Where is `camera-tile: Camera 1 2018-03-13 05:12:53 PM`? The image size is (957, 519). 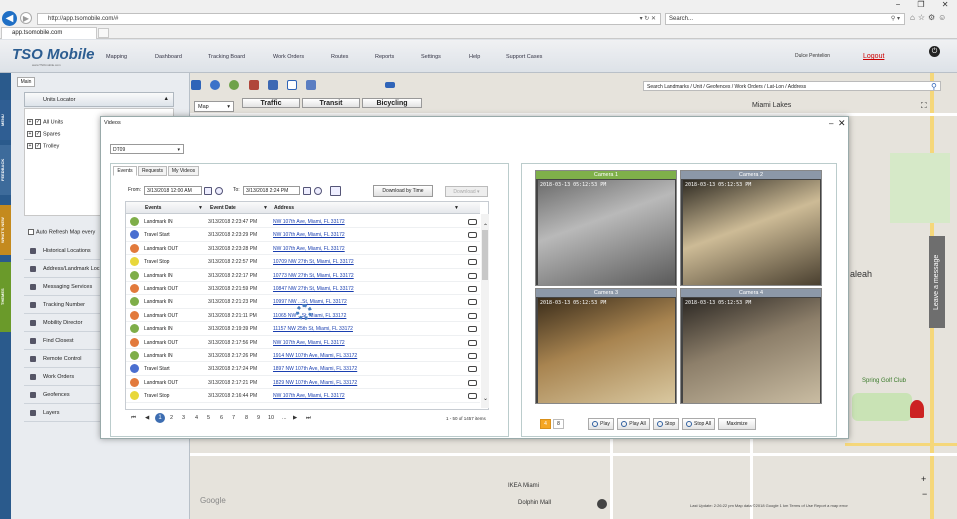 camera-tile: Camera 1 2018-03-13 05:12:53 PM is located at coordinates (606, 228).